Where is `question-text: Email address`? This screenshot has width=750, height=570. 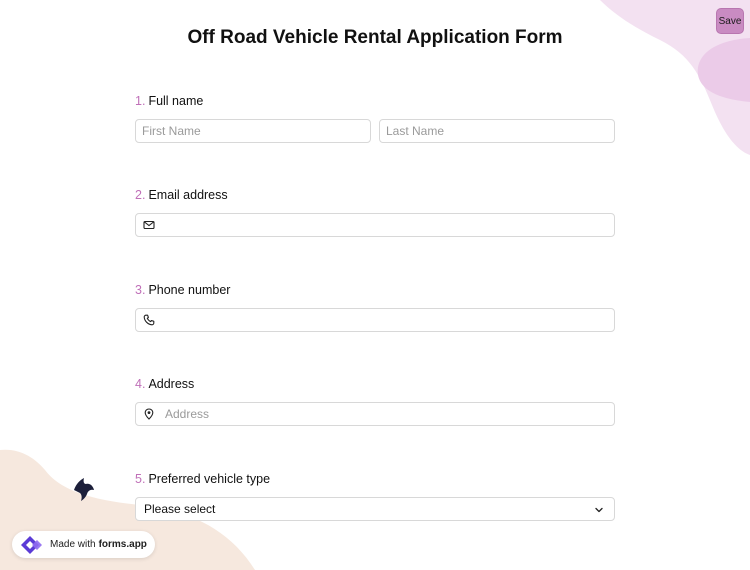
question-text: Email address is located at coordinates (188, 195).